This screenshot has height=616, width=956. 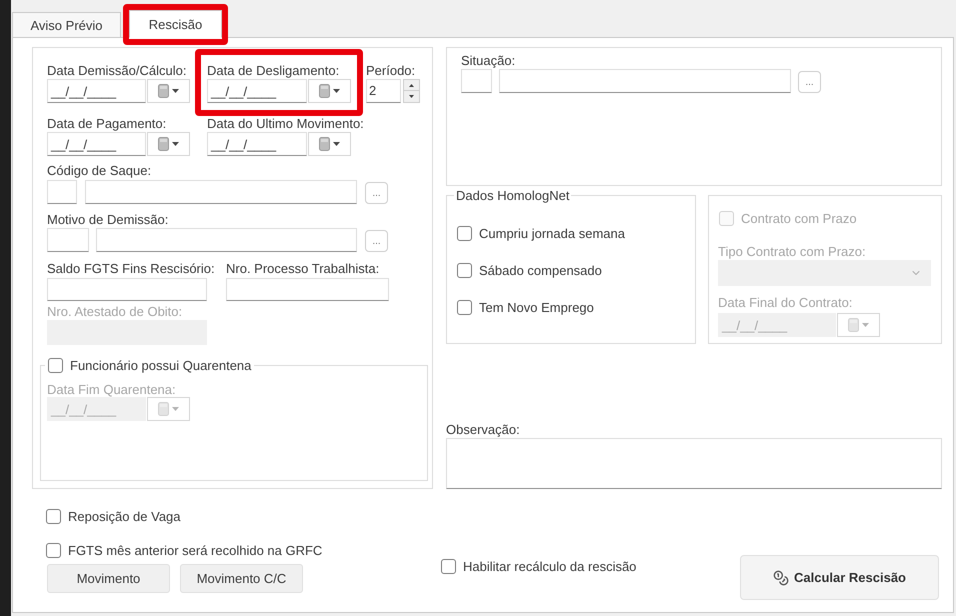 I want to click on checkbox-label: Tem Novo Emprego, so click(x=536, y=307).